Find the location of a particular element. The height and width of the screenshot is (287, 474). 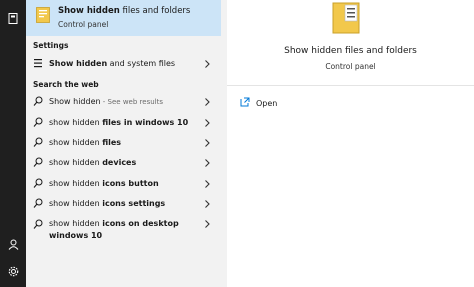

open-icon is located at coordinates (245, 102).